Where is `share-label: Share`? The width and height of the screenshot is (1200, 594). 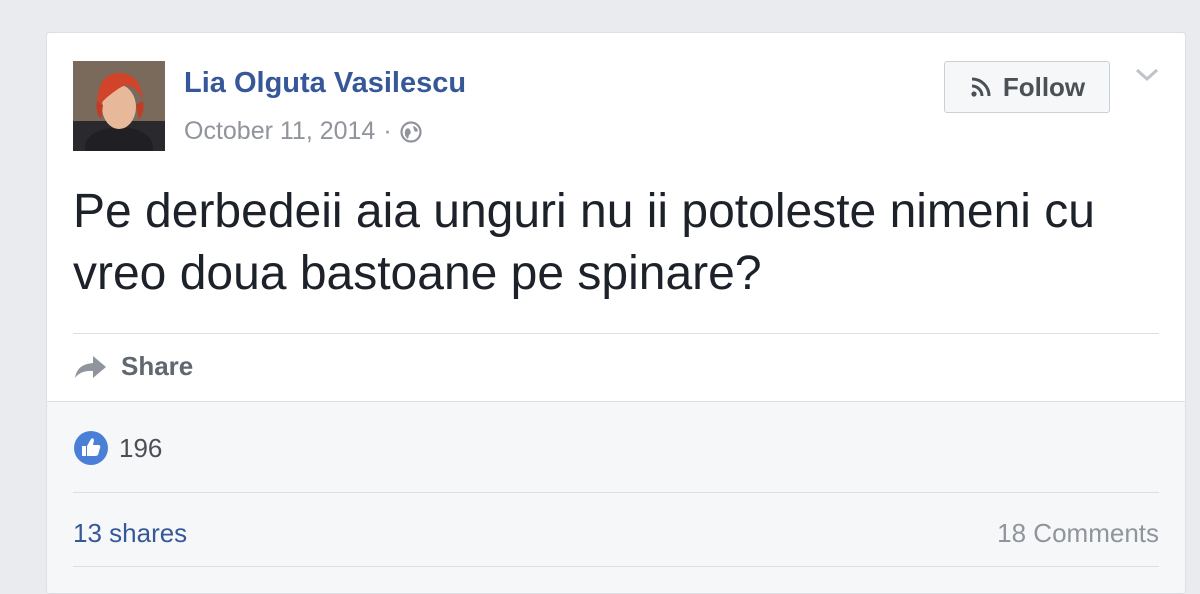 share-label: Share is located at coordinates (157, 366).